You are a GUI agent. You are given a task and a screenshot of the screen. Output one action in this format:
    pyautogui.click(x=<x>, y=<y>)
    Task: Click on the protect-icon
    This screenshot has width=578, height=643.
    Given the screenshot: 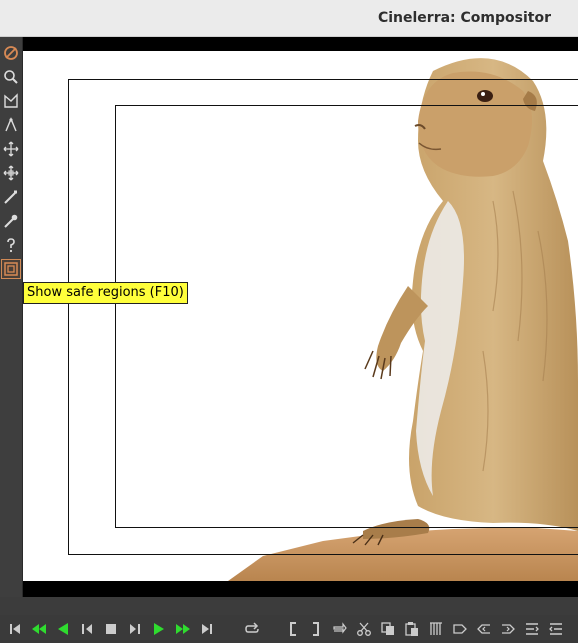 What is the action you would take?
    pyautogui.click(x=11, y=53)
    